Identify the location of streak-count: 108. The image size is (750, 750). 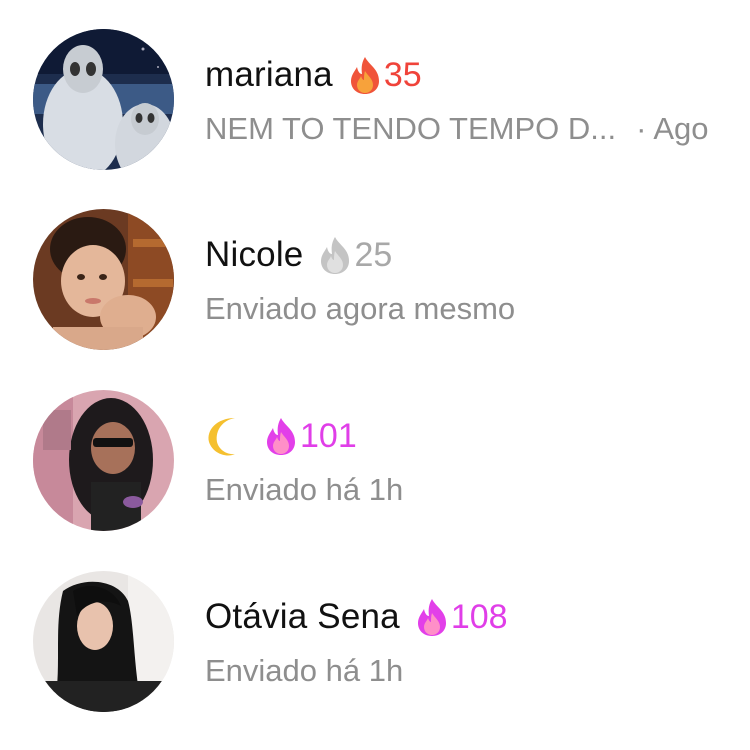
(479, 616).